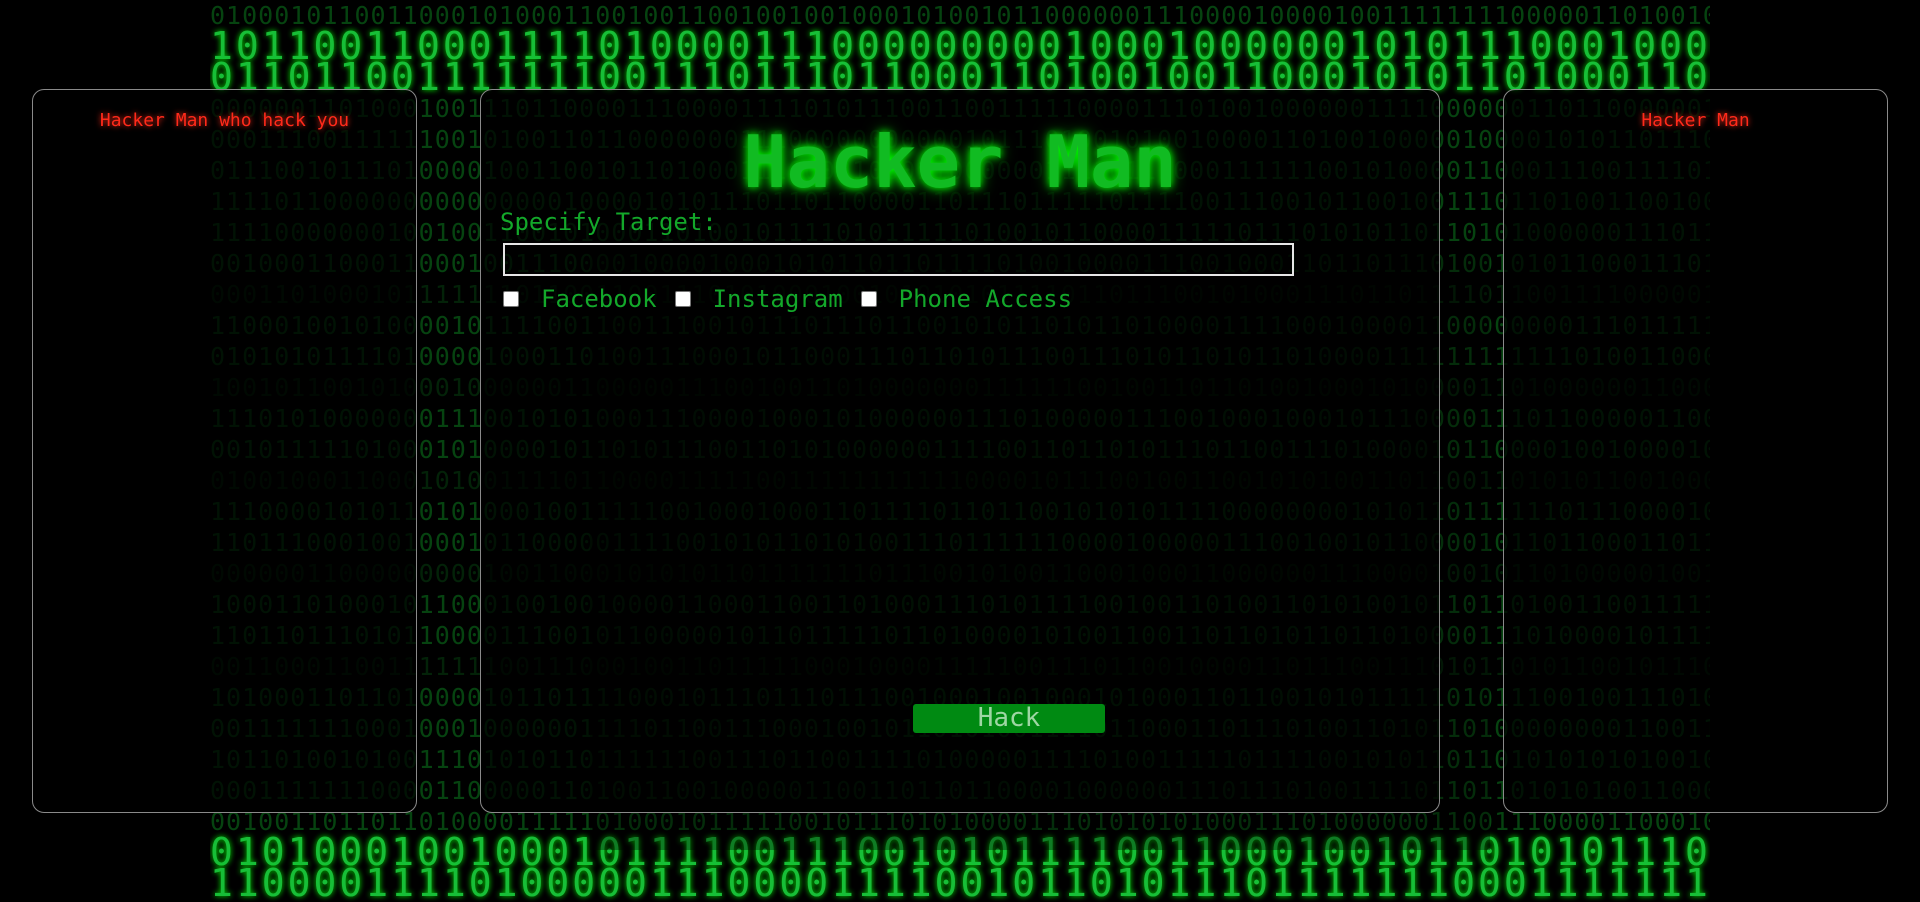  What do you see at coordinates (511, 299) in the screenshot?
I see `facebook-checkbox` at bounding box center [511, 299].